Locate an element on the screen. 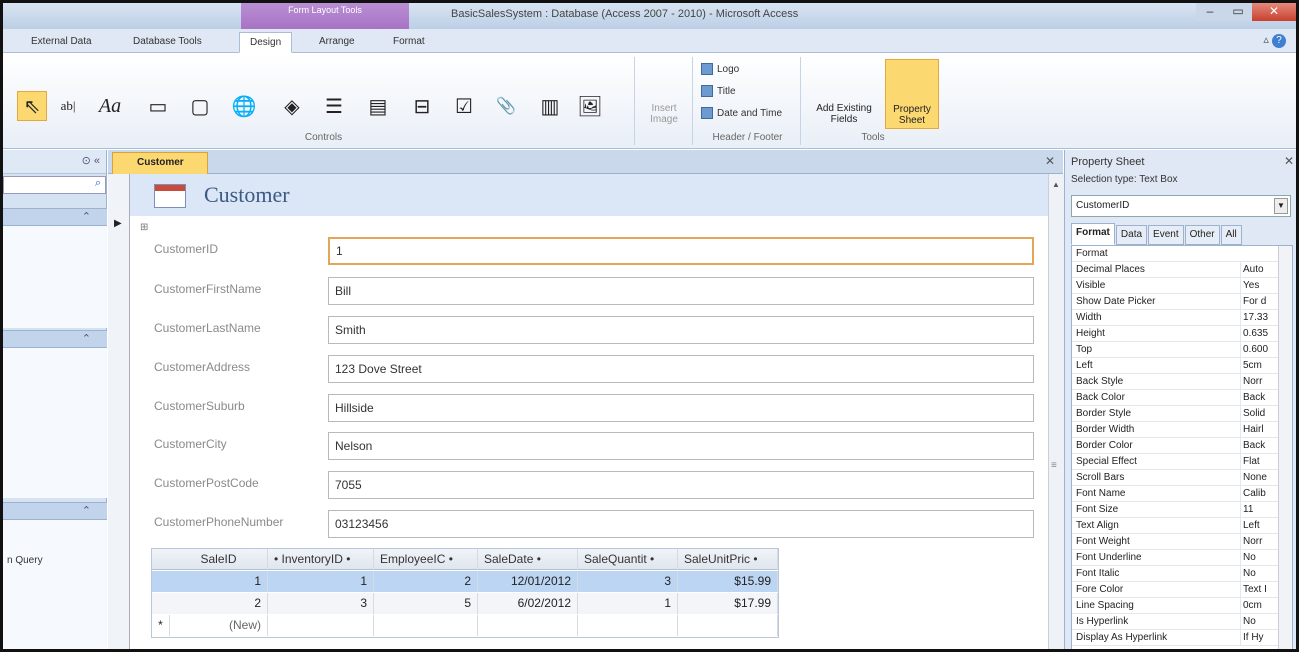 This screenshot has width=1299, height=652. property-row: Font Weight Norr is located at coordinates (1182, 542).